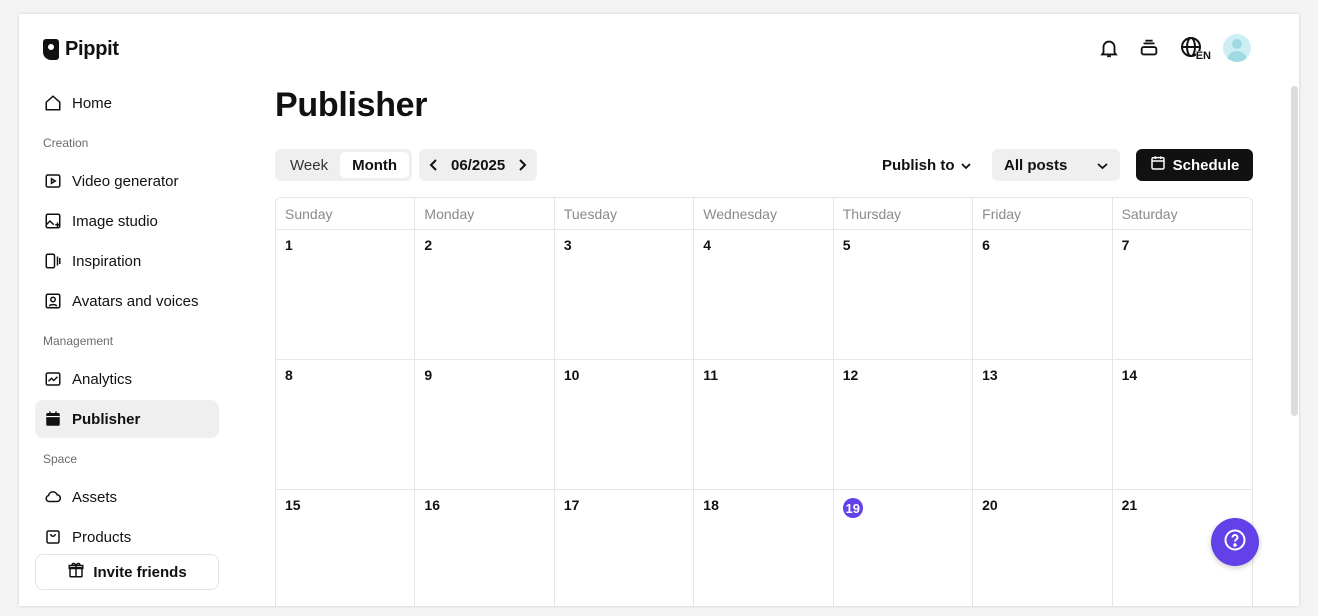 The image size is (1318, 616). Describe the element at coordinates (903, 425) in the screenshot. I see `calendar-day-cell: 12` at that location.